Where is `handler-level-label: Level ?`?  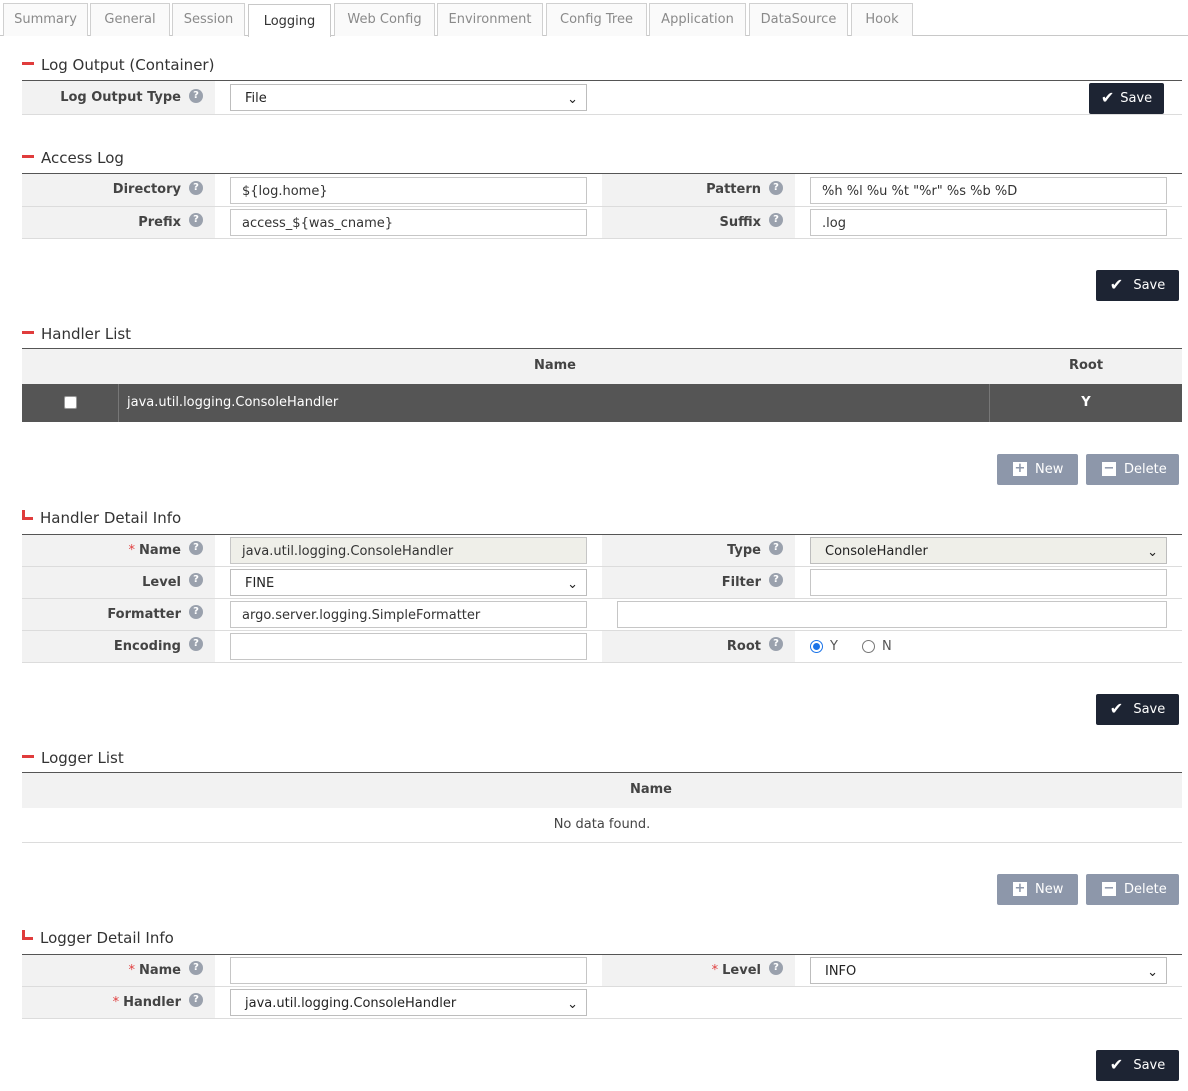
handler-level-label: Level ? is located at coordinates (118, 582).